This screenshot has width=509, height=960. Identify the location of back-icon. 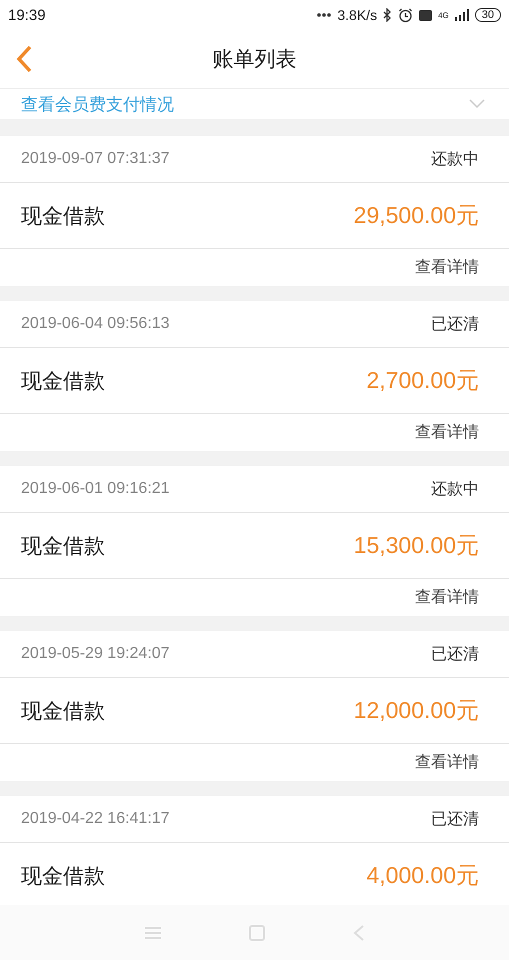
(24, 59).